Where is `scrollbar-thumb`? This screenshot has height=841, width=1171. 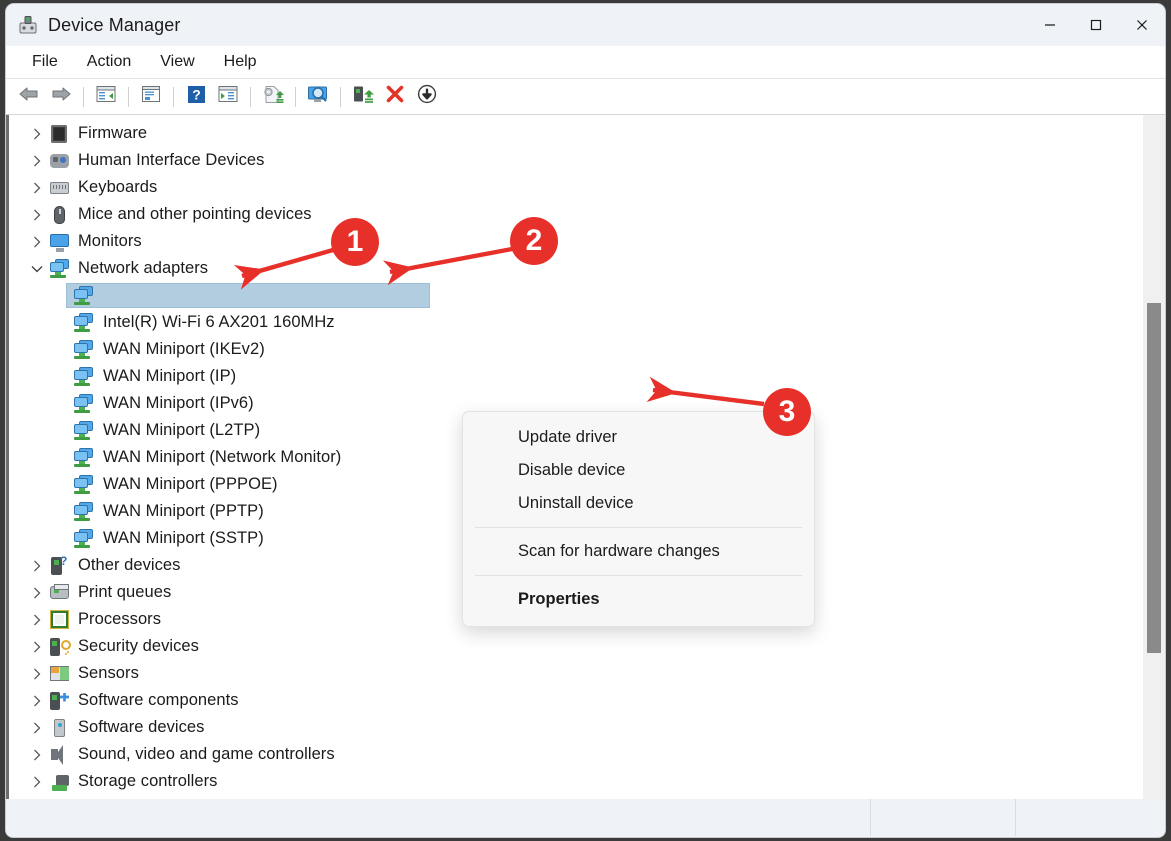
scrollbar-thumb is located at coordinates (1154, 478).